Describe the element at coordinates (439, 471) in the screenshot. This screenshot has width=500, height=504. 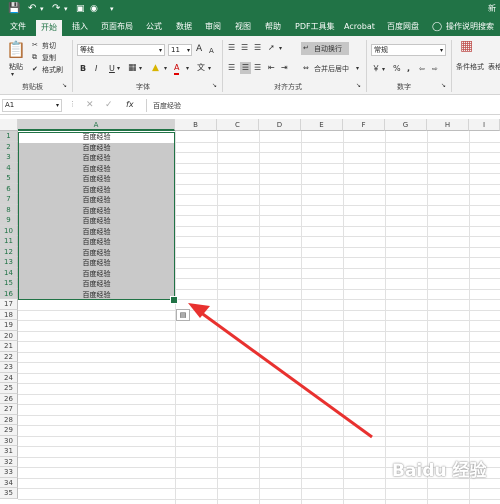
I see `baidu-watermark: Baidu 经验` at that location.